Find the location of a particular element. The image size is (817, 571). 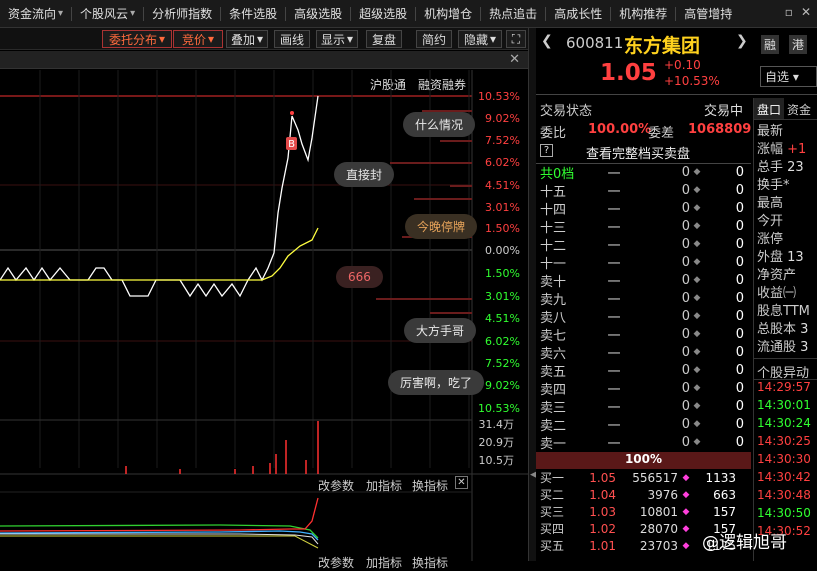

order-row: 卖一一 0 ◆ 0 is located at coordinates (643, 442).